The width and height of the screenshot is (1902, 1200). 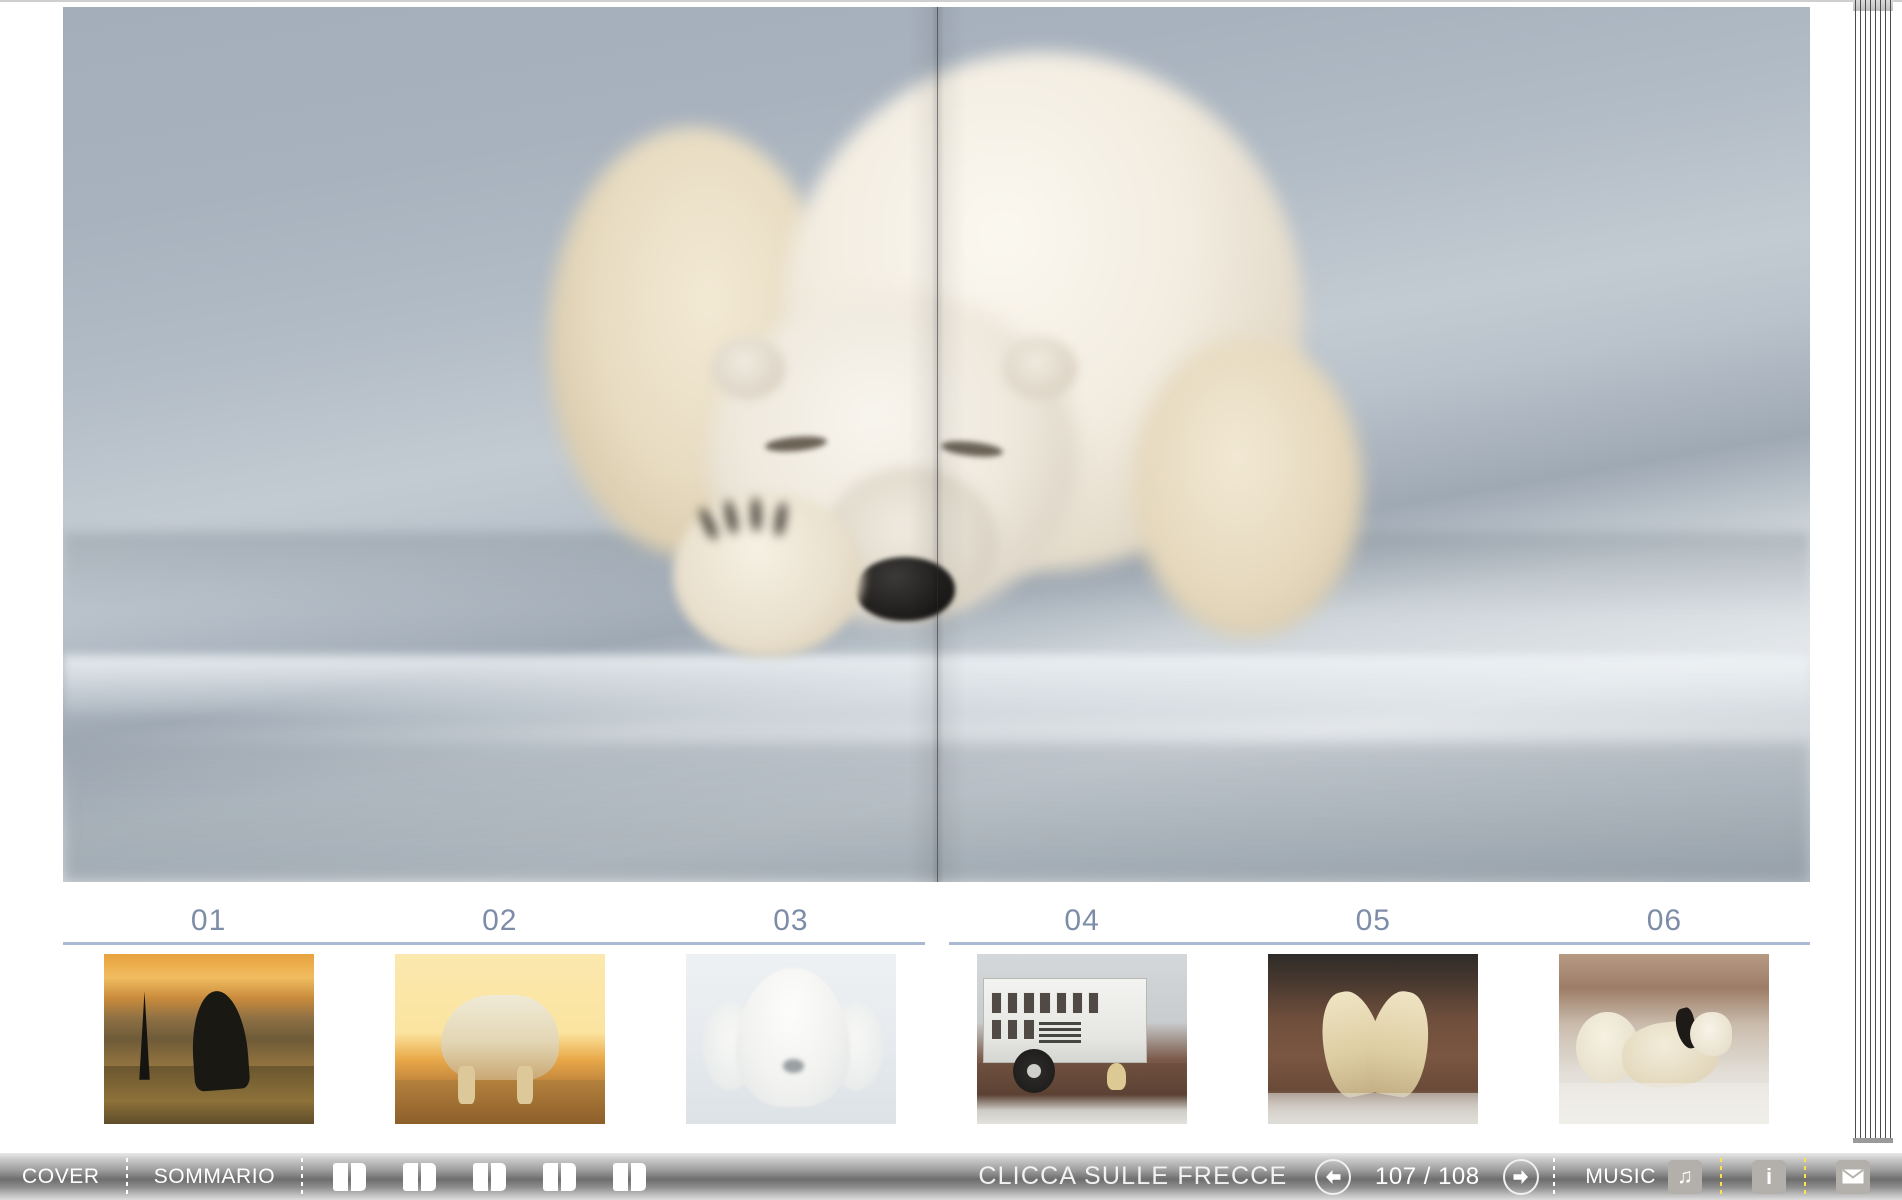 I want to click on thumbnail-row, so click(x=936, y=1048).